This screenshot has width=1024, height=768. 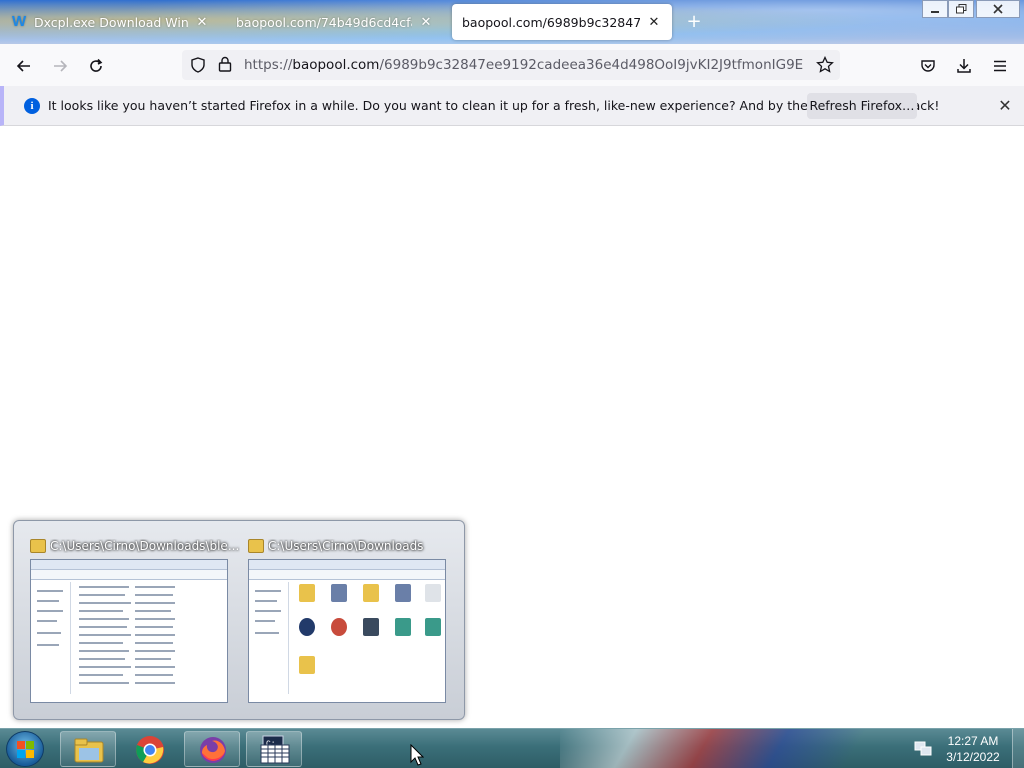 What do you see at coordinates (964, 66) in the screenshot?
I see `downloads-icon` at bounding box center [964, 66].